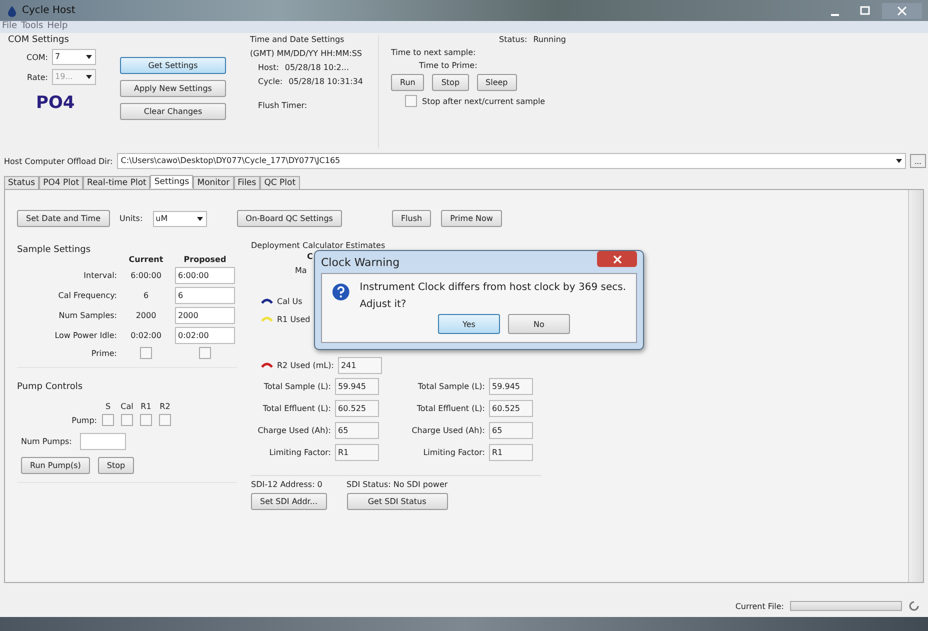 The image size is (928, 631). Describe the element at coordinates (298, 39) in the screenshot. I see `group-title: Time and Date Settings` at that location.